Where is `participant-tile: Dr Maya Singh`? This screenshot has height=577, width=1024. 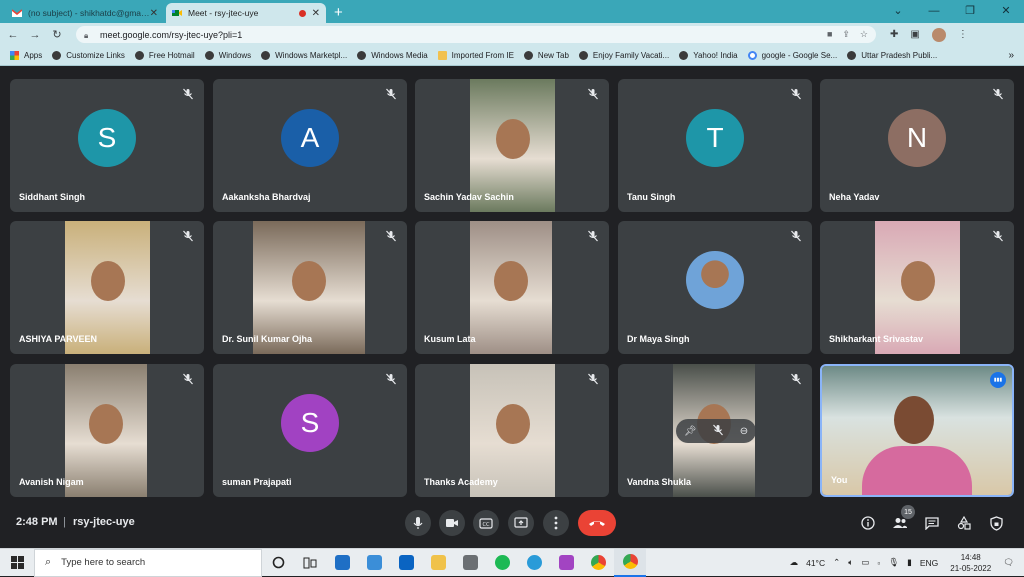
participant-tile: Dr Maya Singh is located at coordinates (715, 287).